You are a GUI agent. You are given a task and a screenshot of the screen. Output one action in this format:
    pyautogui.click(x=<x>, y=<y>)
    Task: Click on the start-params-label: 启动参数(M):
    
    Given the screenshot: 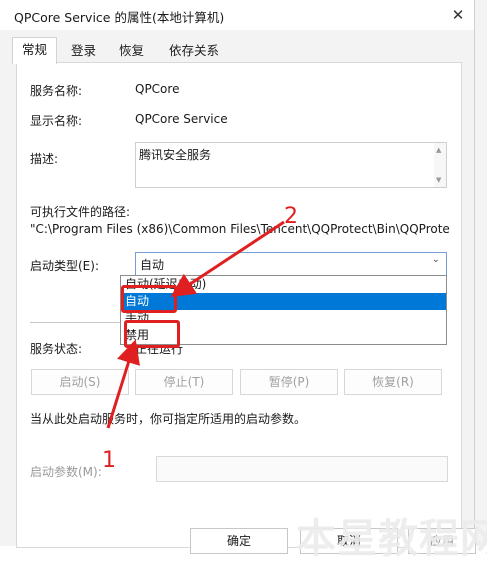 What is the action you would take?
    pyautogui.click(x=66, y=472)
    